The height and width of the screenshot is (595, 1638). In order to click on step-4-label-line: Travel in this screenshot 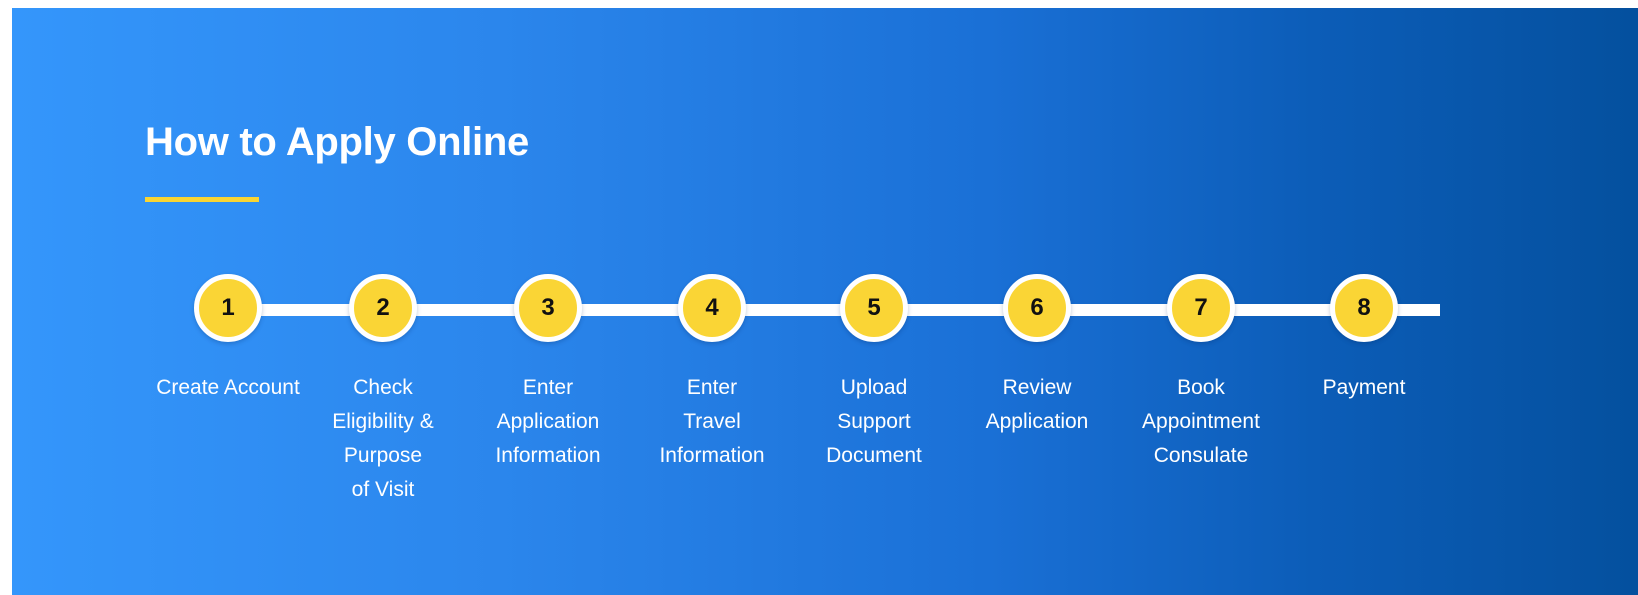, I will do `click(712, 421)`.